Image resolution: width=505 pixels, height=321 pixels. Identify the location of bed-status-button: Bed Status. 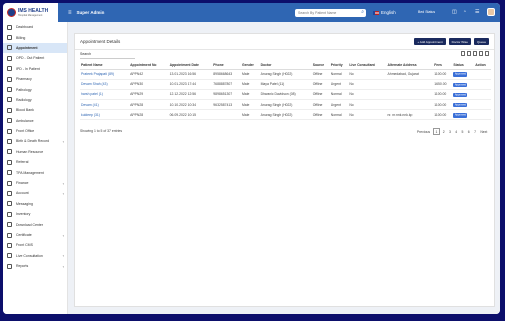
(426, 12).